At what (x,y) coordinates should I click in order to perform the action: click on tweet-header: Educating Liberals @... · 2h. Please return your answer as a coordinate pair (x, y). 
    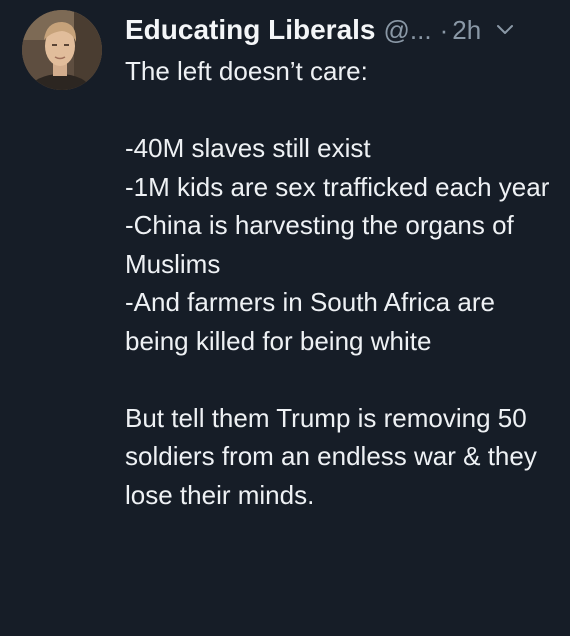
    Looking at the image, I should click on (338, 30).